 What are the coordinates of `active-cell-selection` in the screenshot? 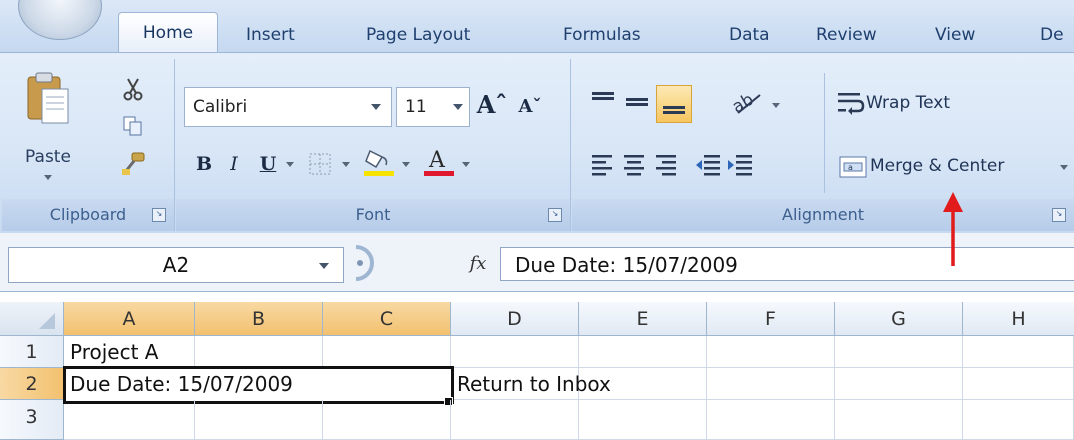 It's located at (258, 385).